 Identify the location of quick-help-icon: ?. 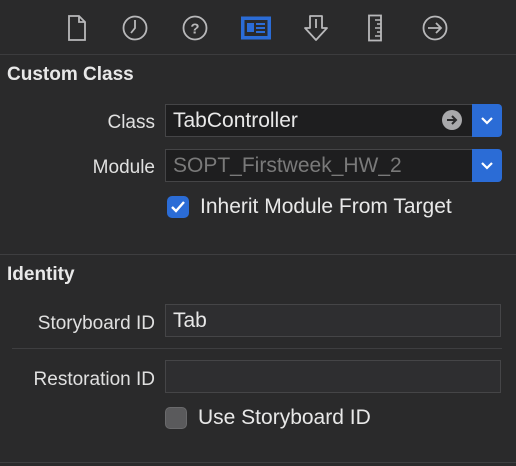
(195, 28).